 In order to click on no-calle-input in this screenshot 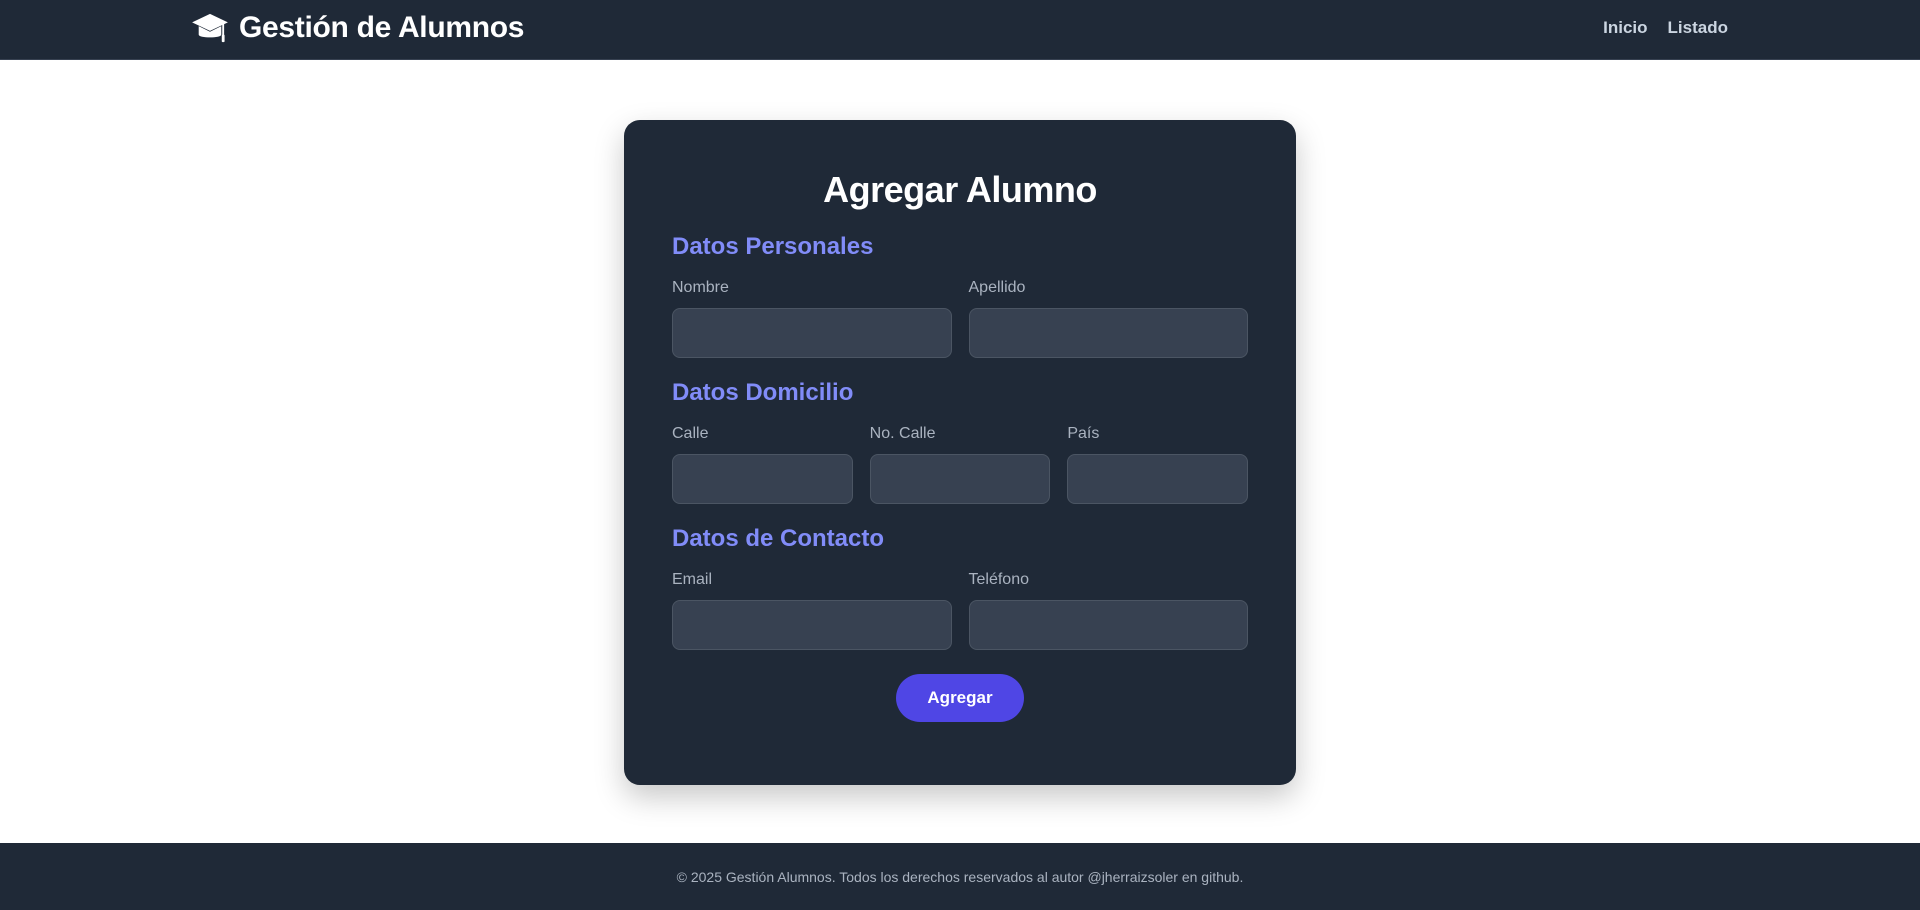, I will do `click(960, 479)`.